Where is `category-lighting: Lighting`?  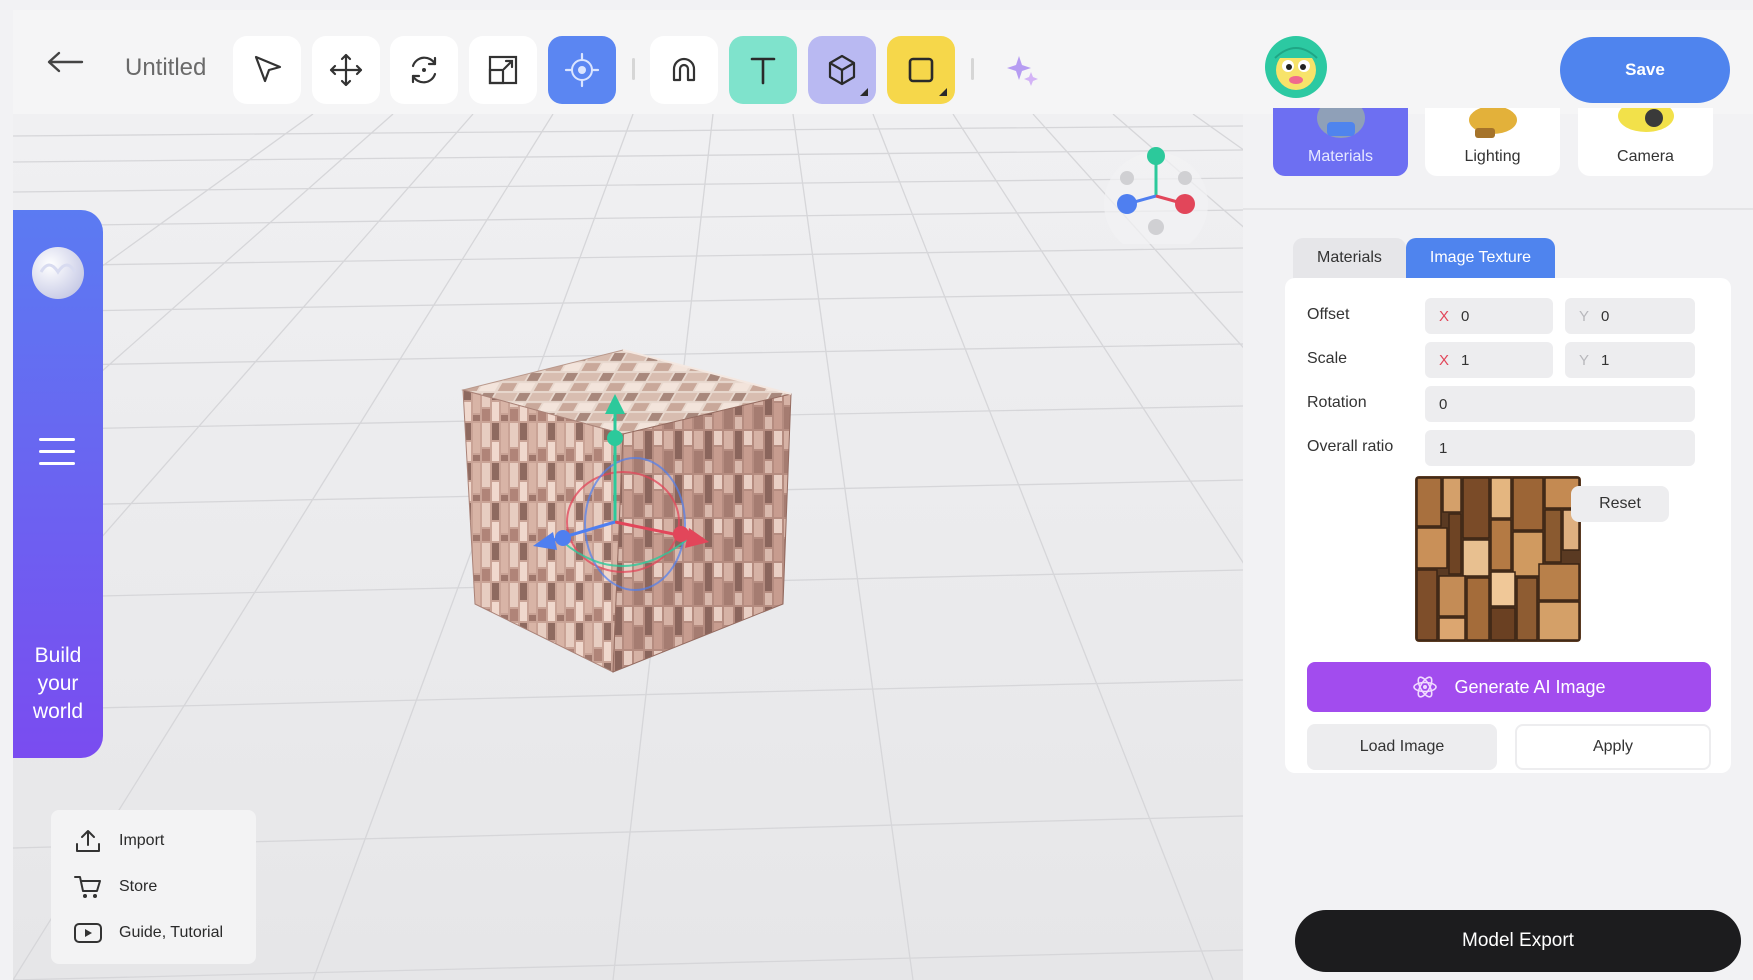 category-lighting: Lighting is located at coordinates (1492, 142).